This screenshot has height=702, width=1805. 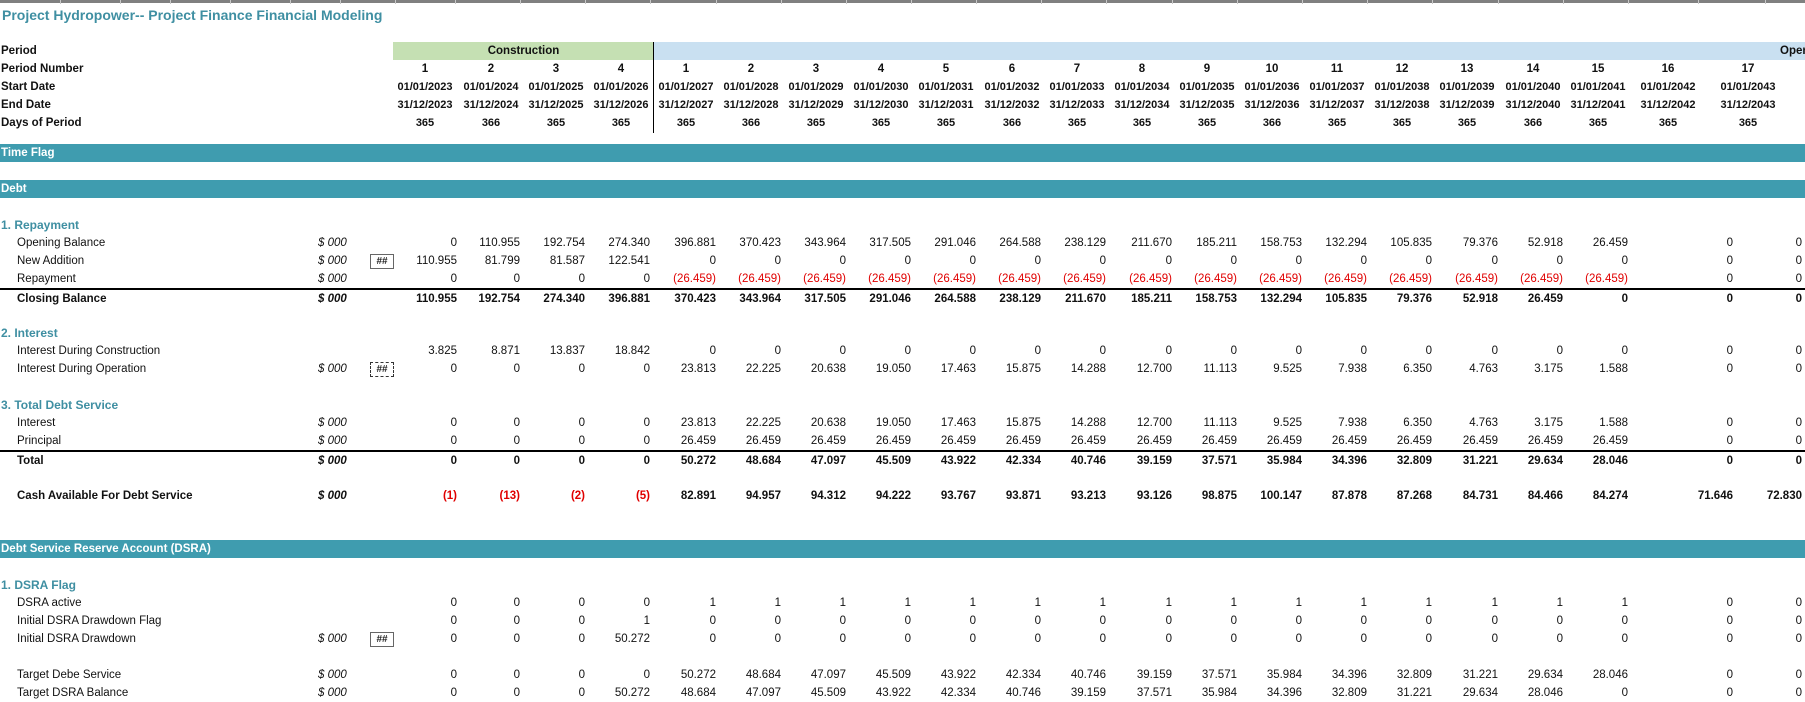 I want to click on cell: 110.955, so click(x=489, y=243).